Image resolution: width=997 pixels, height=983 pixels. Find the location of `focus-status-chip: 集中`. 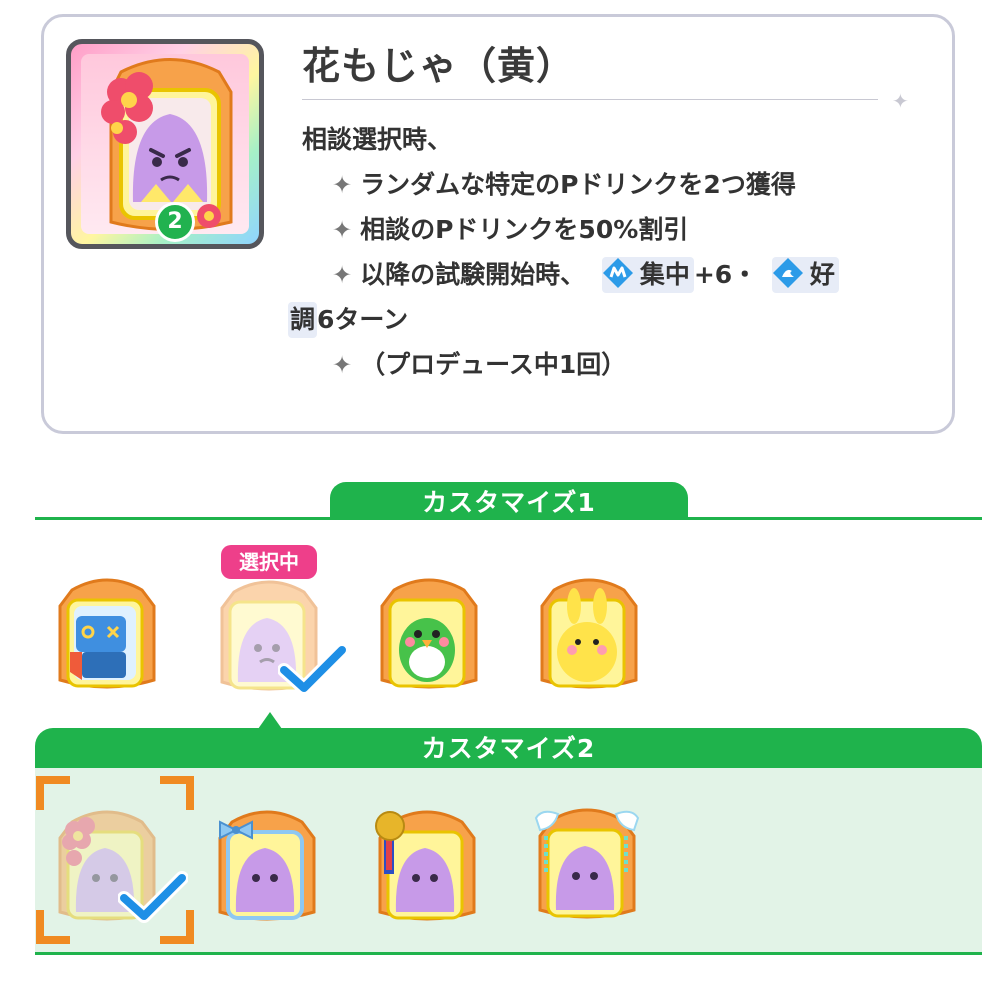

focus-status-chip: 集中 is located at coordinates (647, 275).